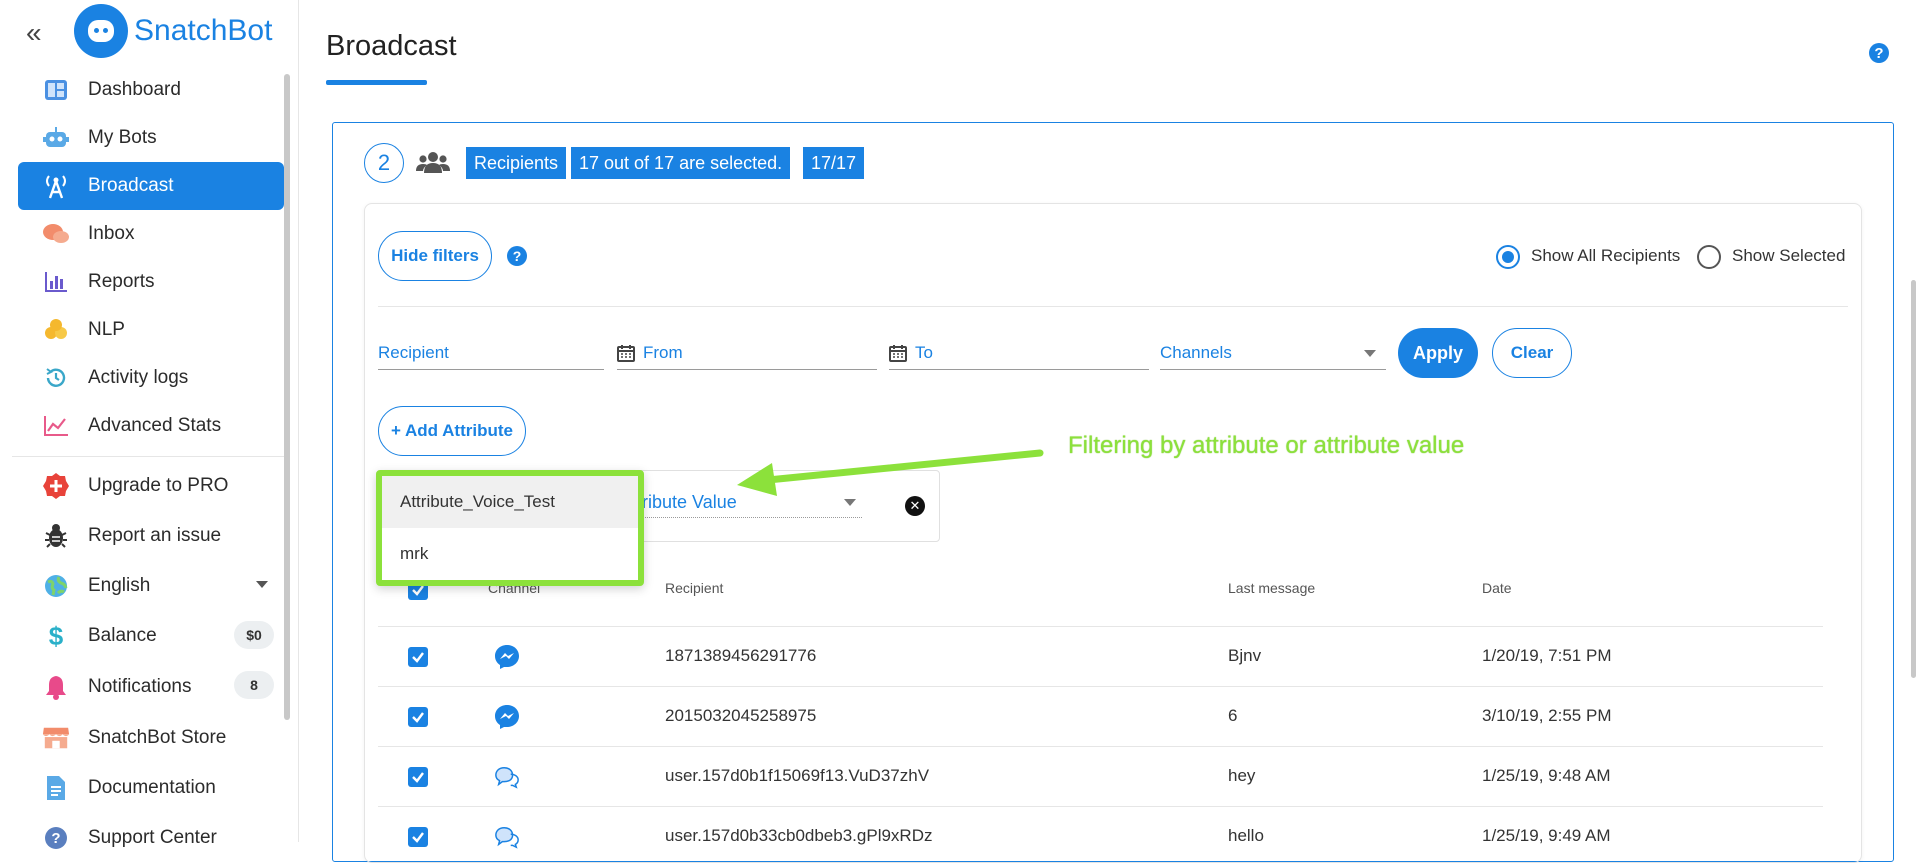 The height and width of the screenshot is (863, 1920). I want to click on sidebar-item-label: Documentation, so click(152, 787).